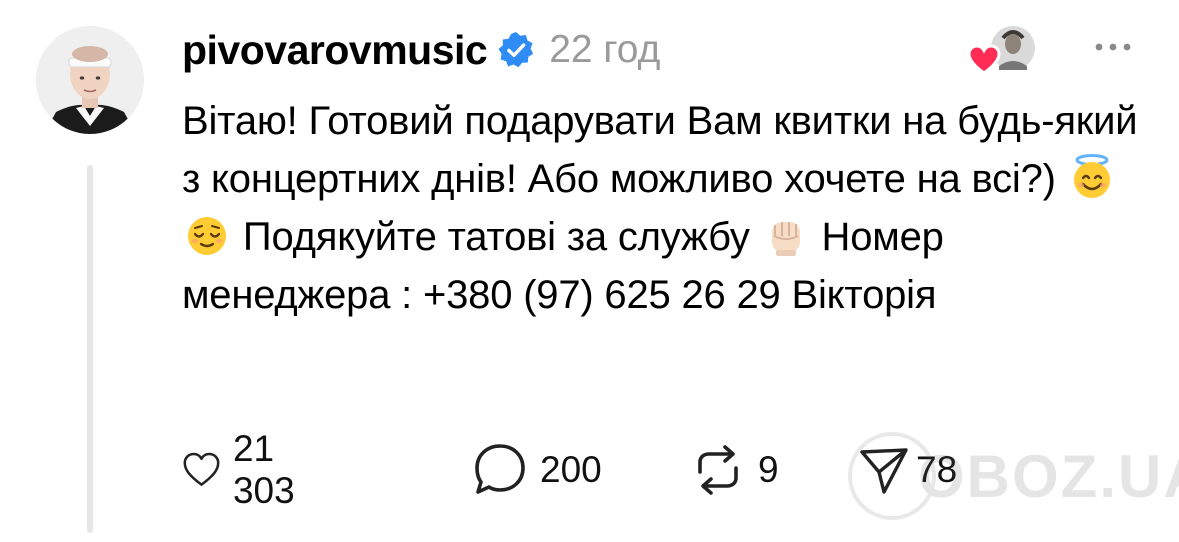  I want to click on relieved-face-icon, so click(207, 236).